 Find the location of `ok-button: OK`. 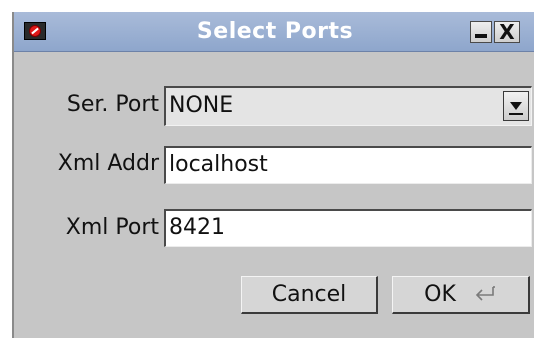

ok-button: OK is located at coordinates (461, 295).